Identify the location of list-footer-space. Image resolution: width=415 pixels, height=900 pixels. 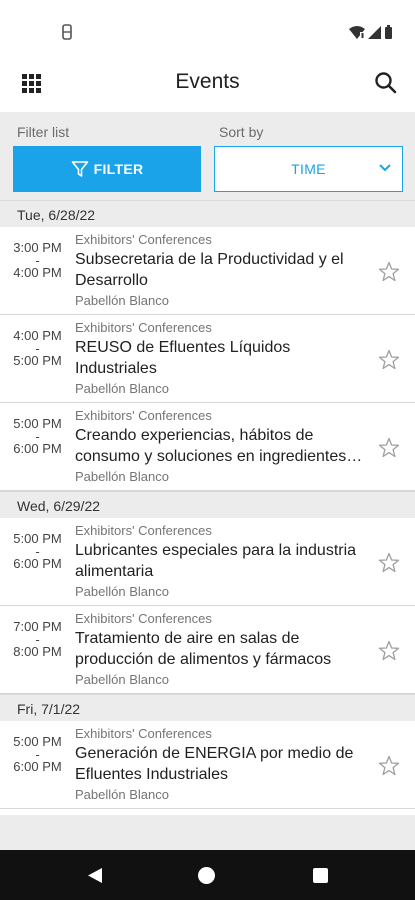
(207, 832).